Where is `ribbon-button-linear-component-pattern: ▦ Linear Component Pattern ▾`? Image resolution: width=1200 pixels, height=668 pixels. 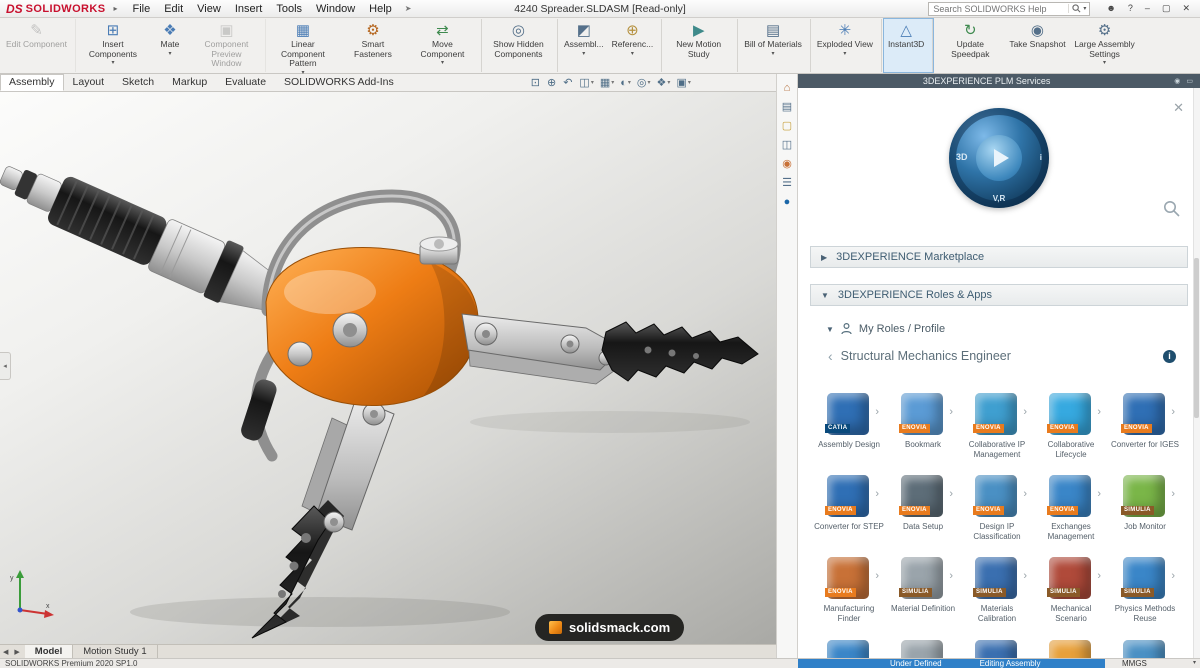
ribbon-button-linear-component-pattern: ▦ Linear Component Pattern ▾ is located at coordinates (303, 47).